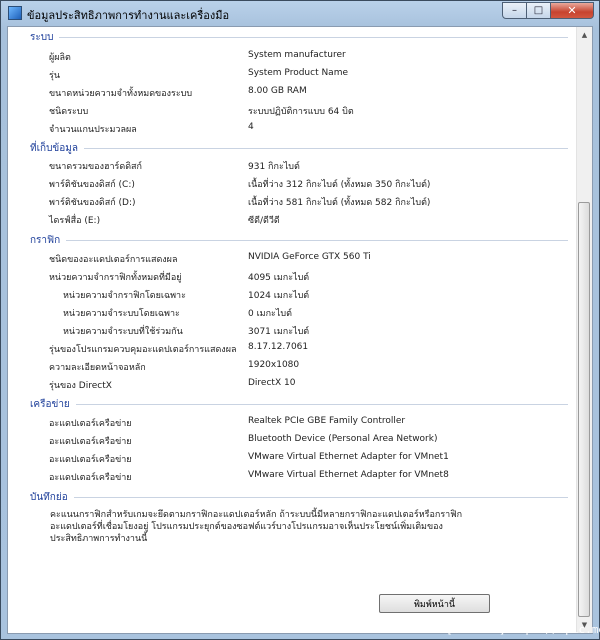 The image size is (600, 640). Describe the element at coordinates (92, 185) in the screenshot. I see `detail-label: พาร์ติชันของดิสก์ (C:)` at that location.